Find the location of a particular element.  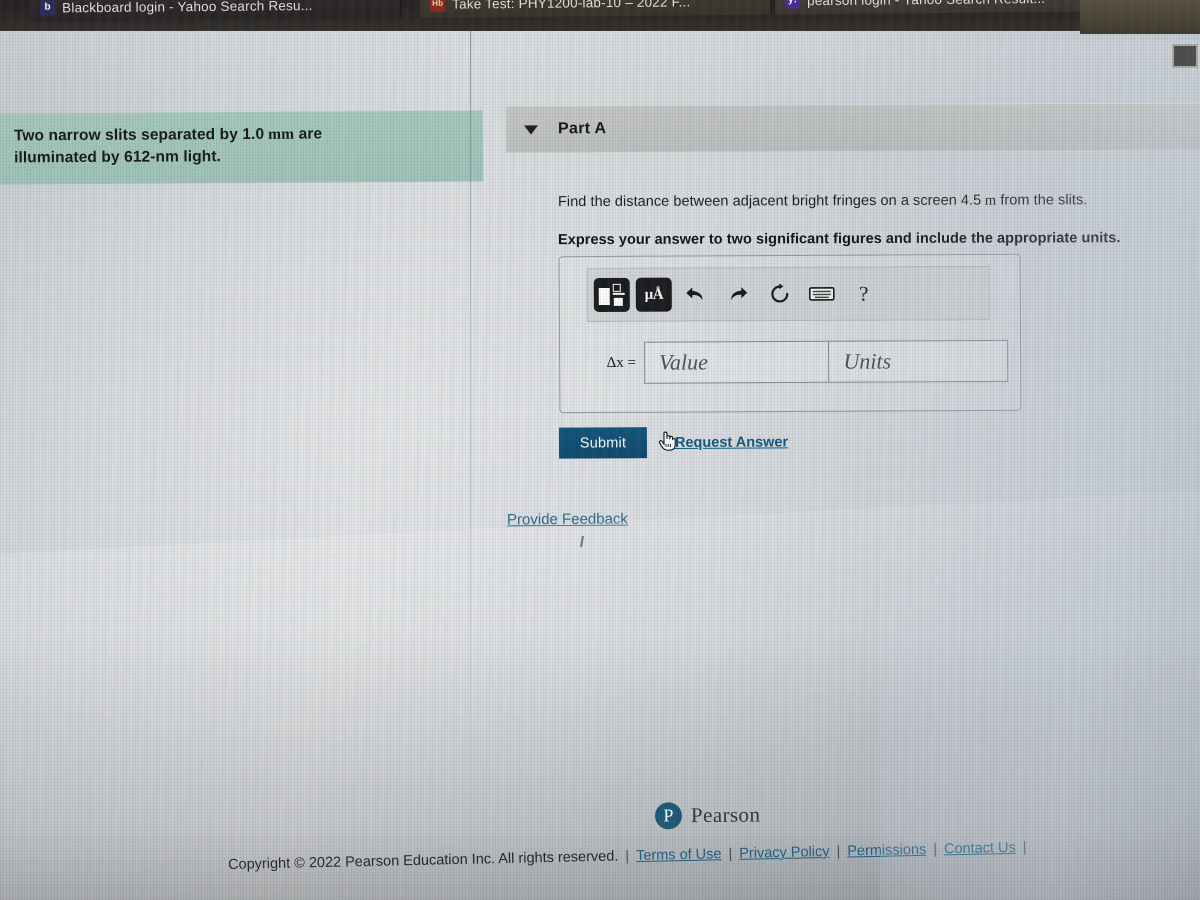

request-answer-link: Request Answer is located at coordinates (723, 441).